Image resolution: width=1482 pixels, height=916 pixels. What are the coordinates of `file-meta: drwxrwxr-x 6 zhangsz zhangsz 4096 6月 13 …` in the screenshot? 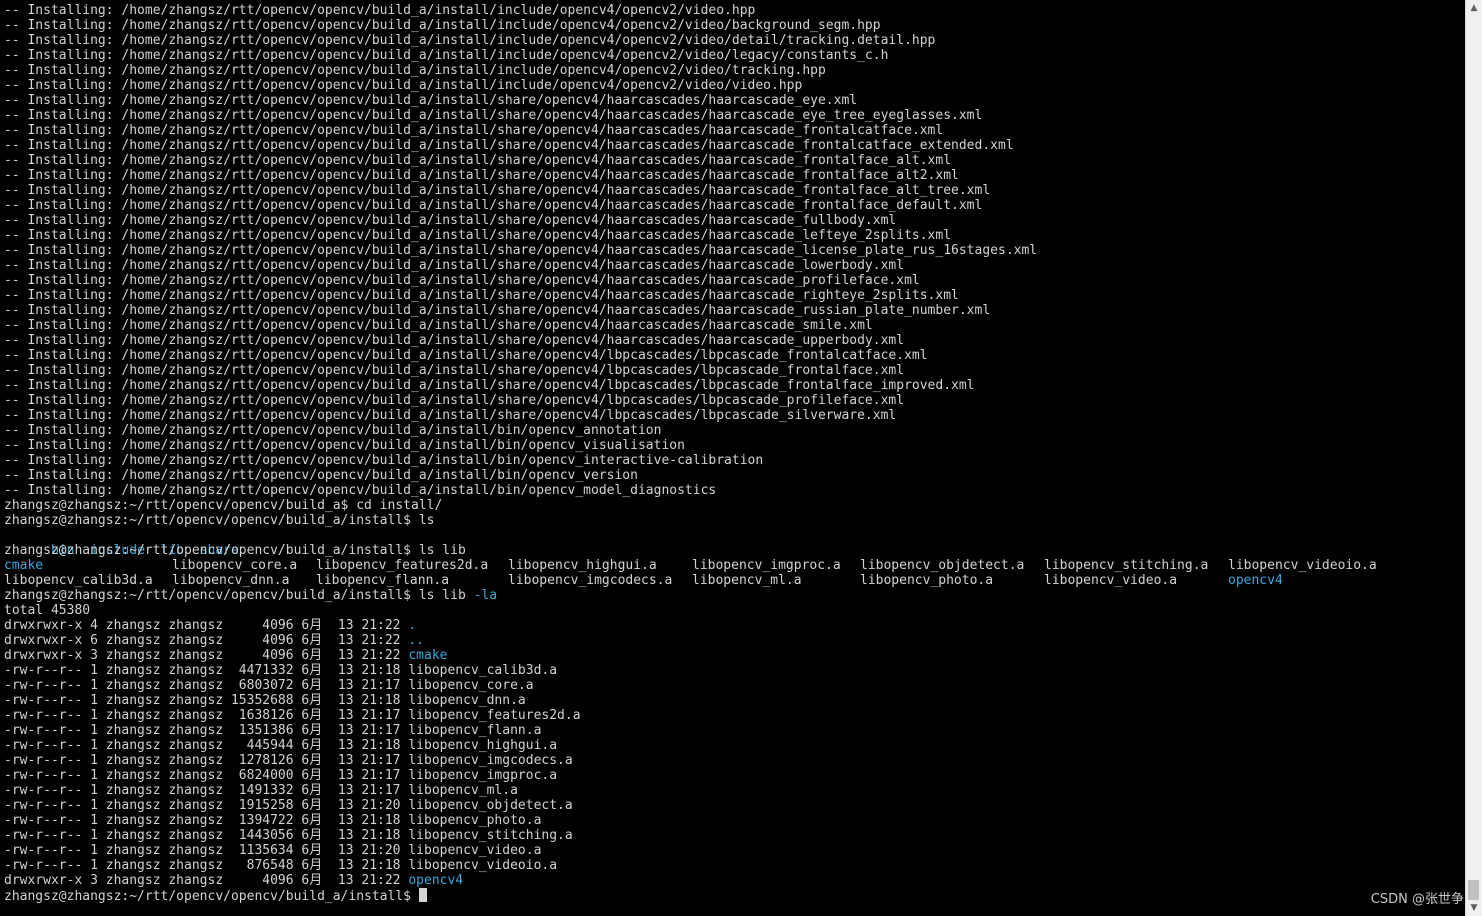 It's located at (206, 640).